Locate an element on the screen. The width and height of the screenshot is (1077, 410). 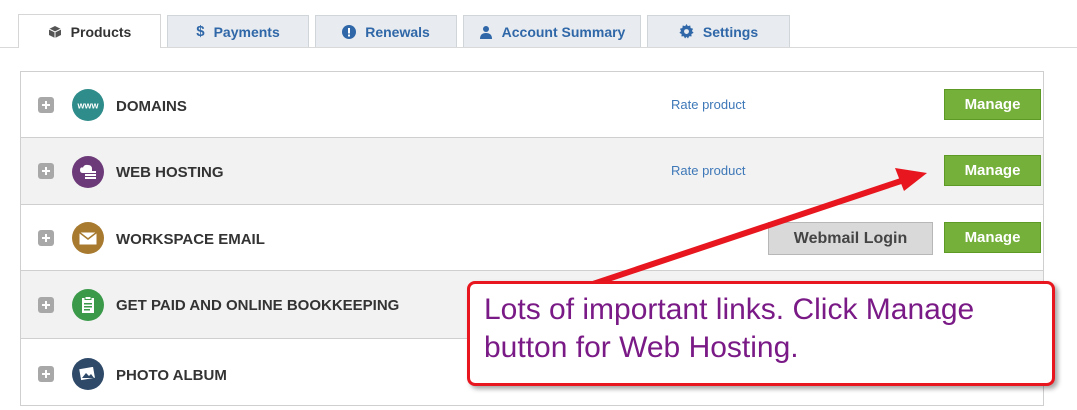
tab-payments: $ Payments is located at coordinates (238, 31).